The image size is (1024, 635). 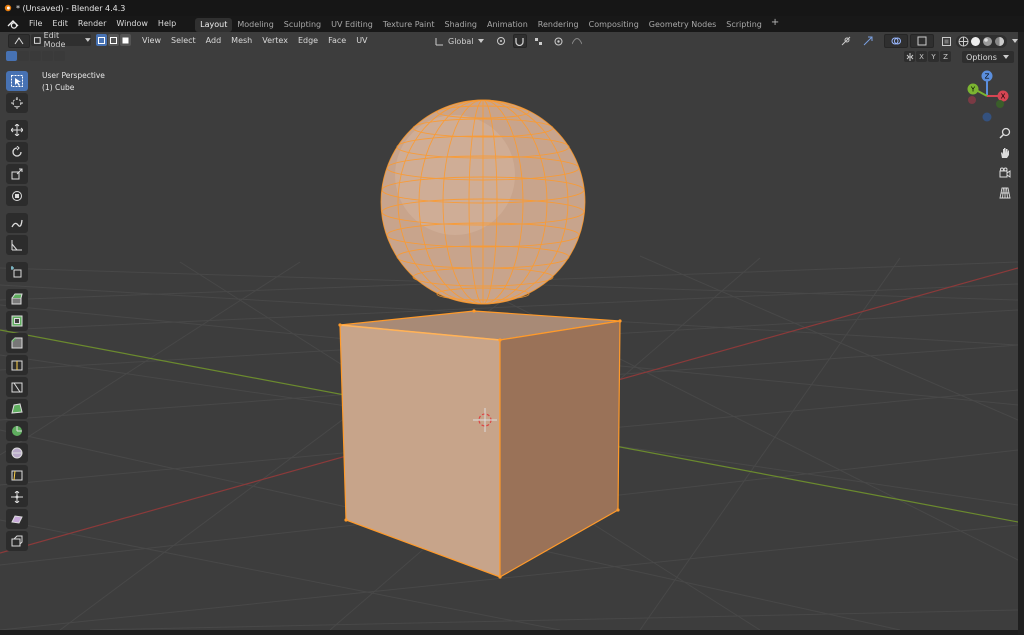 What do you see at coordinates (101, 40) in the screenshot?
I see `vertex-select-button` at bounding box center [101, 40].